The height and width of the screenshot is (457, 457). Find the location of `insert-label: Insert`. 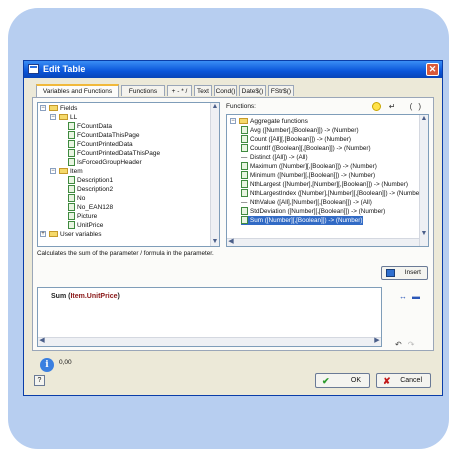

insert-label: Insert is located at coordinates (412, 272).